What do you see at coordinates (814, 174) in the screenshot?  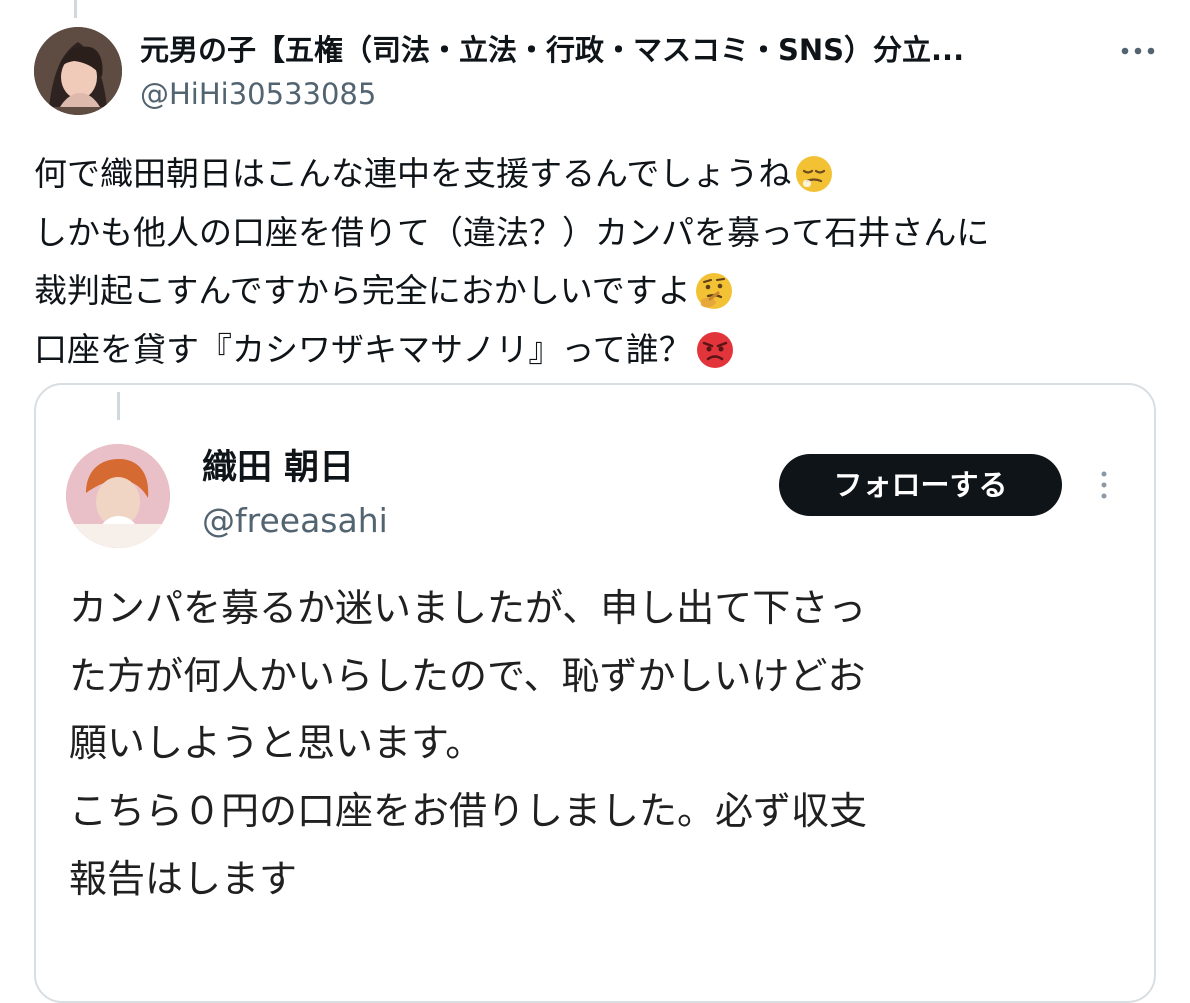 I see `relieved-face-icon` at bounding box center [814, 174].